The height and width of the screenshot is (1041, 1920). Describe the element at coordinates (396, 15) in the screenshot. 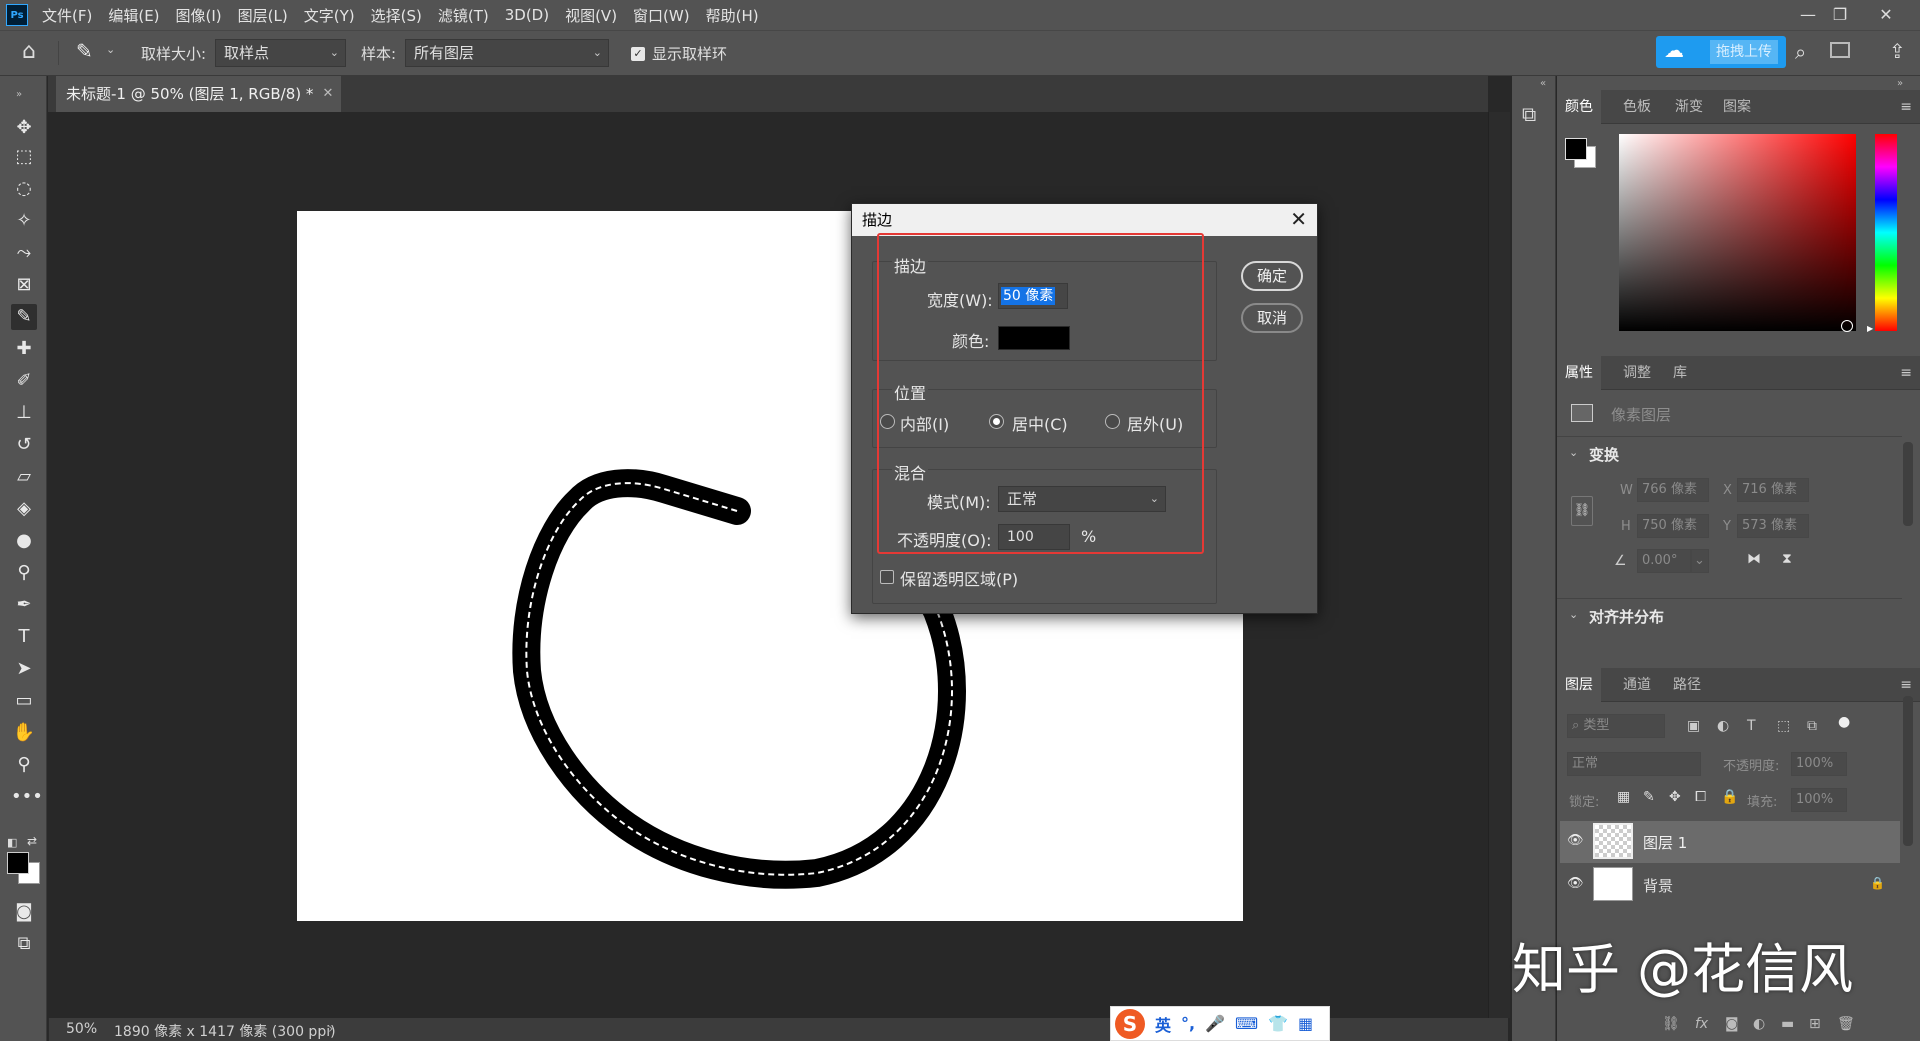

I see `menu-select: 选择(S)` at that location.